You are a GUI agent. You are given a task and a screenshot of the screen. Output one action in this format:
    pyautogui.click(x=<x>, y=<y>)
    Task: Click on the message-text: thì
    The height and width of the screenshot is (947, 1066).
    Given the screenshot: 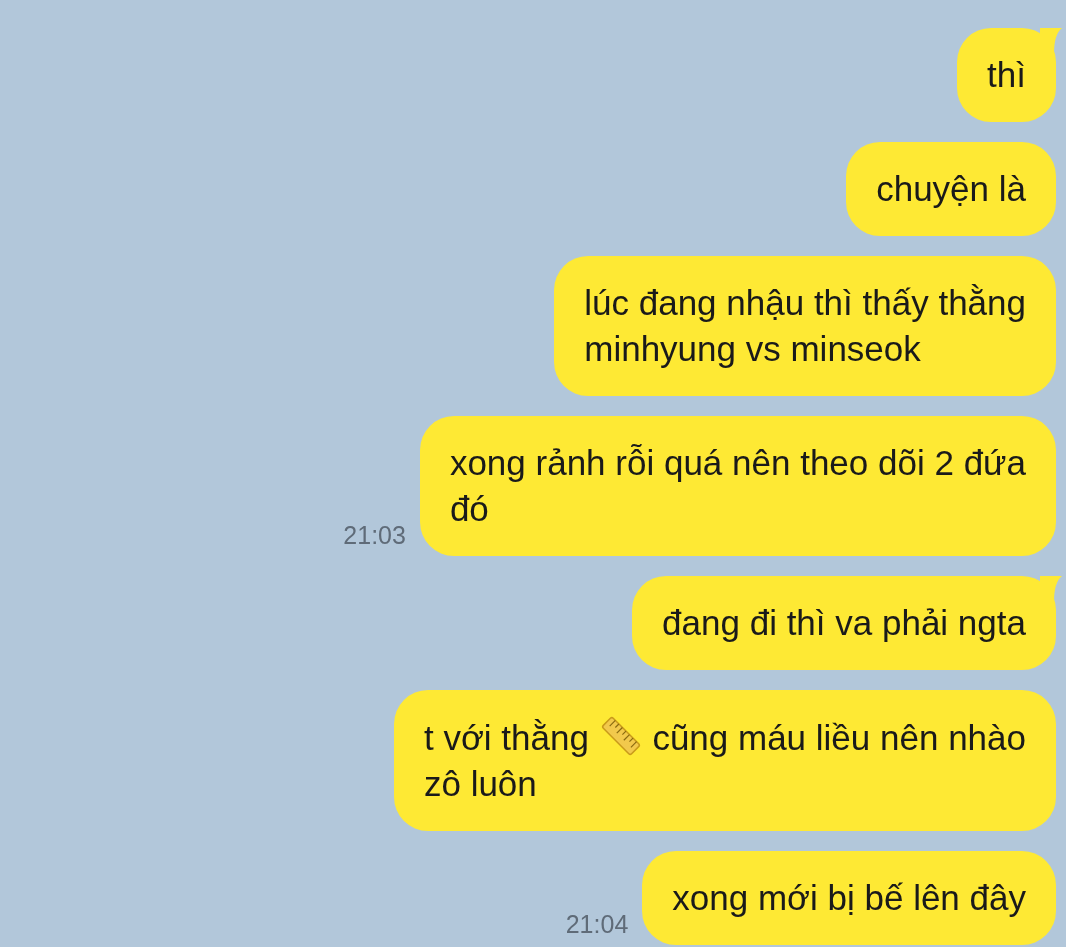 What is the action you would take?
    pyautogui.click(x=1006, y=75)
    